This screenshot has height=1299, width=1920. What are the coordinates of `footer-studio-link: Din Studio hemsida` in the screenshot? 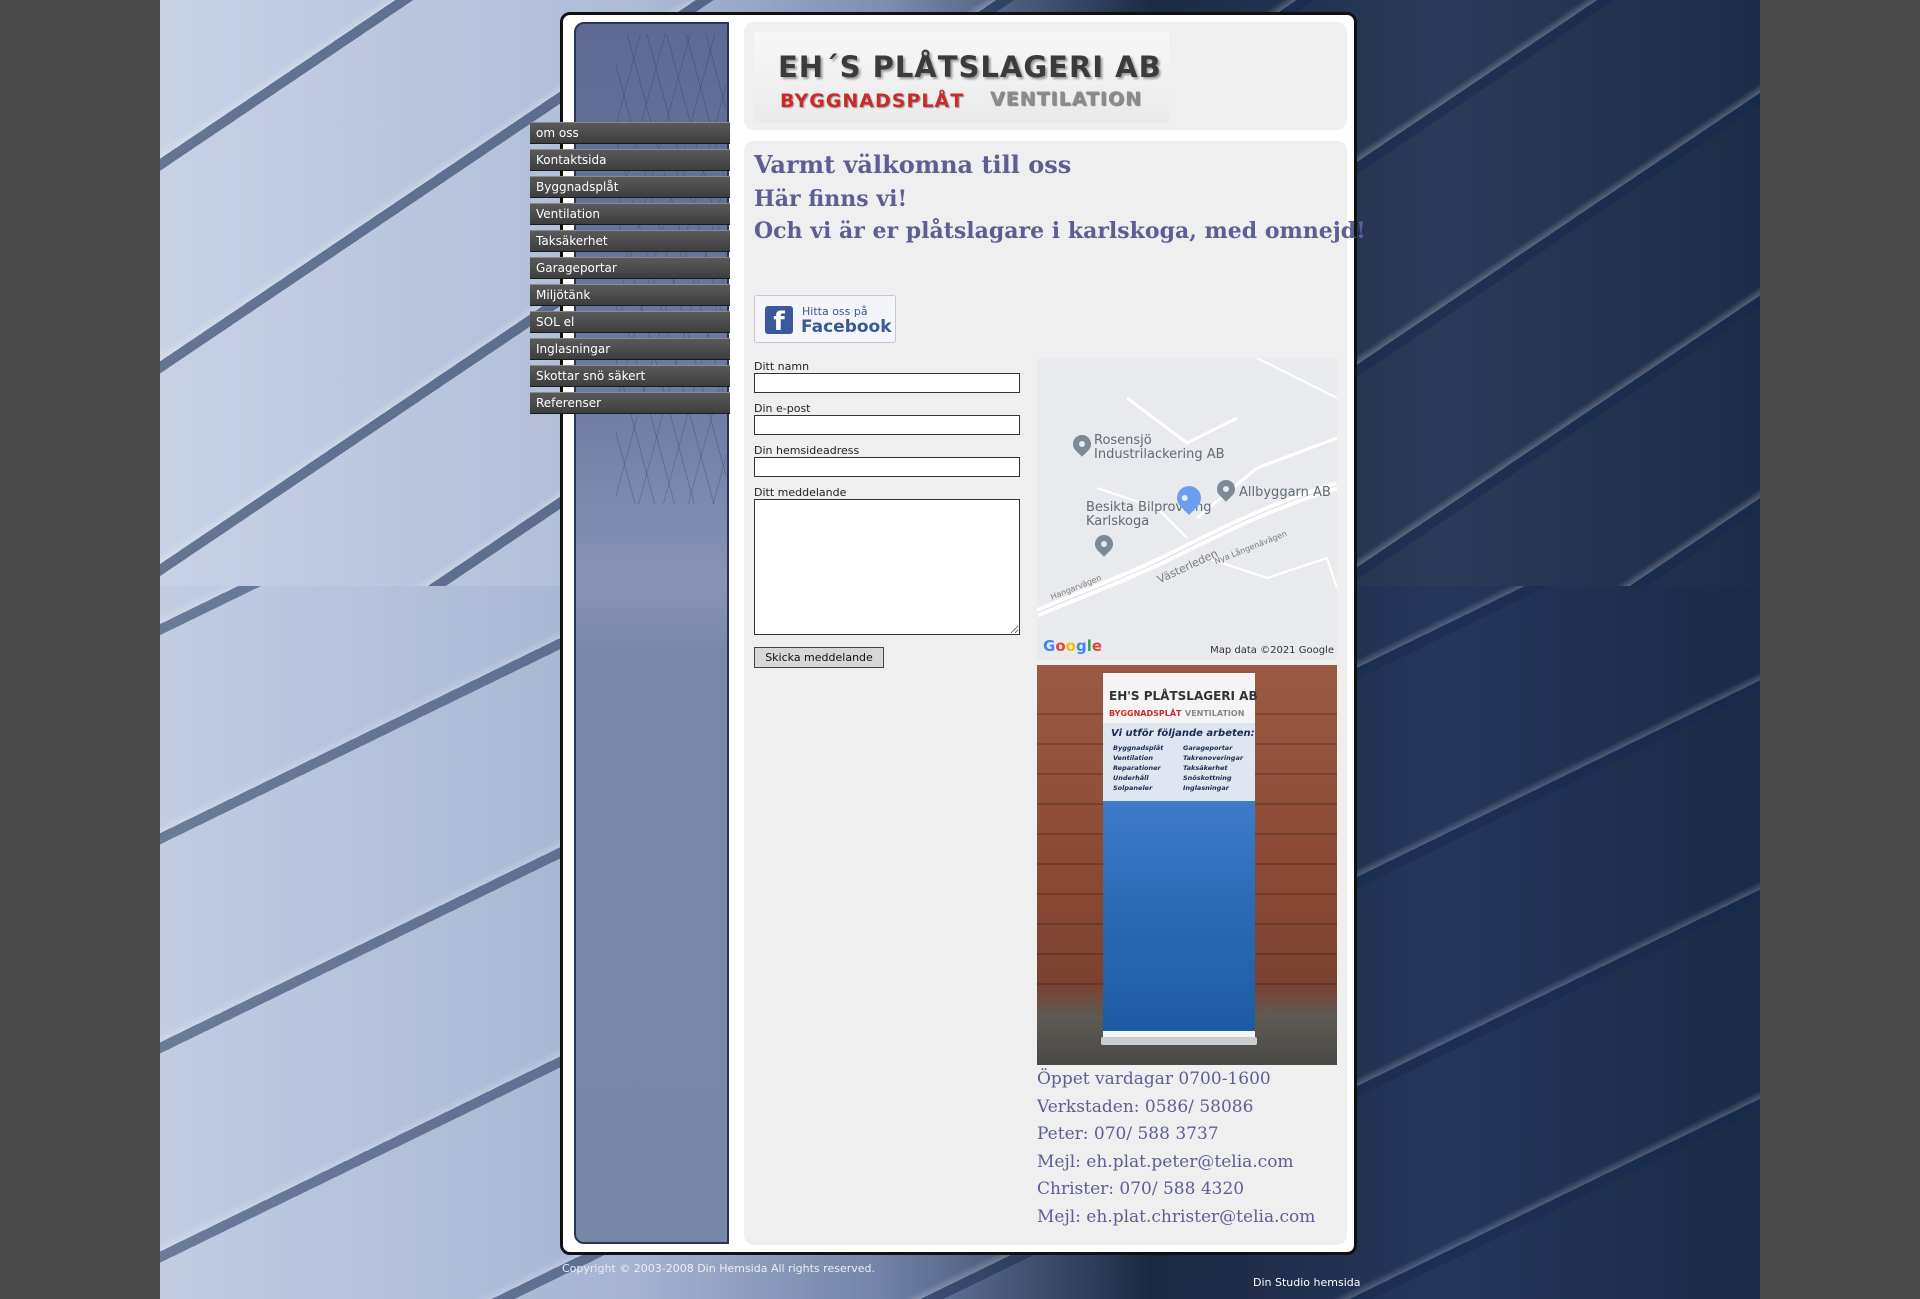 It's located at (1307, 1282).